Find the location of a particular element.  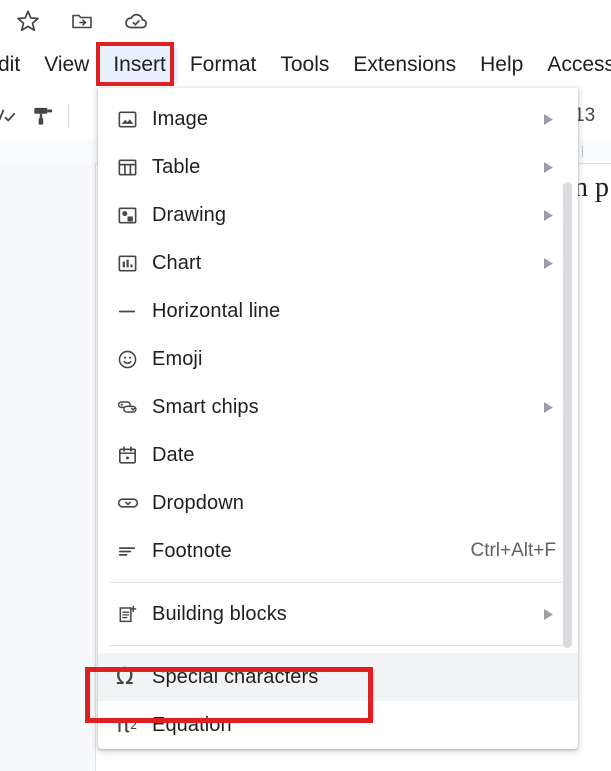

menu-item-label: Chart is located at coordinates (177, 262).